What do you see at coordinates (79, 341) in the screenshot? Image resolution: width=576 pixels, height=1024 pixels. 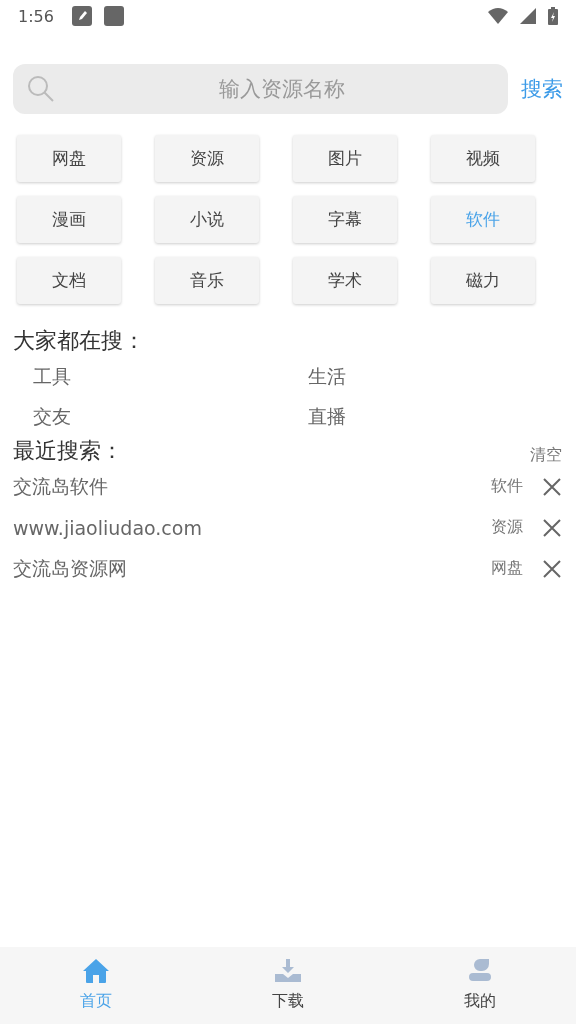 I see `section-title: 大家都在搜：` at bounding box center [79, 341].